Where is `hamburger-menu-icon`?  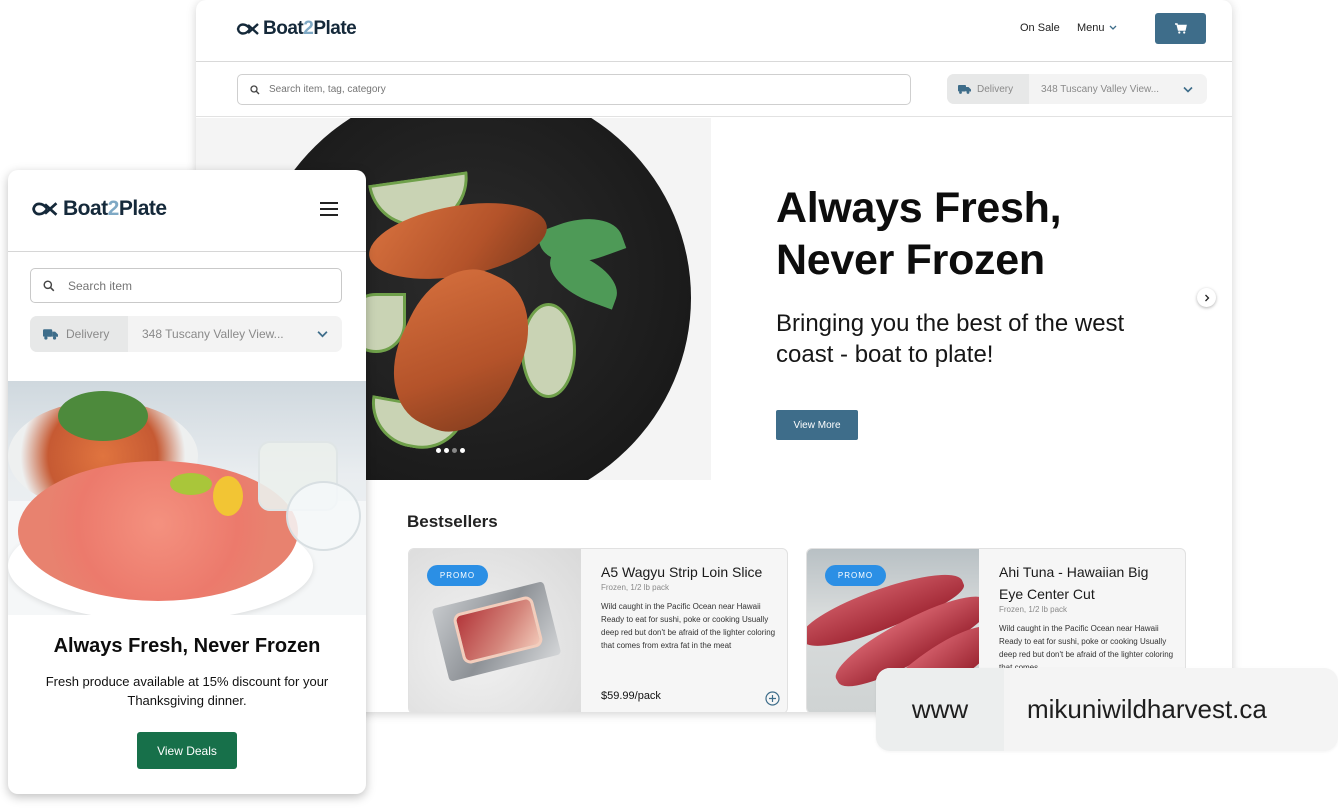 hamburger-menu-icon is located at coordinates (329, 209).